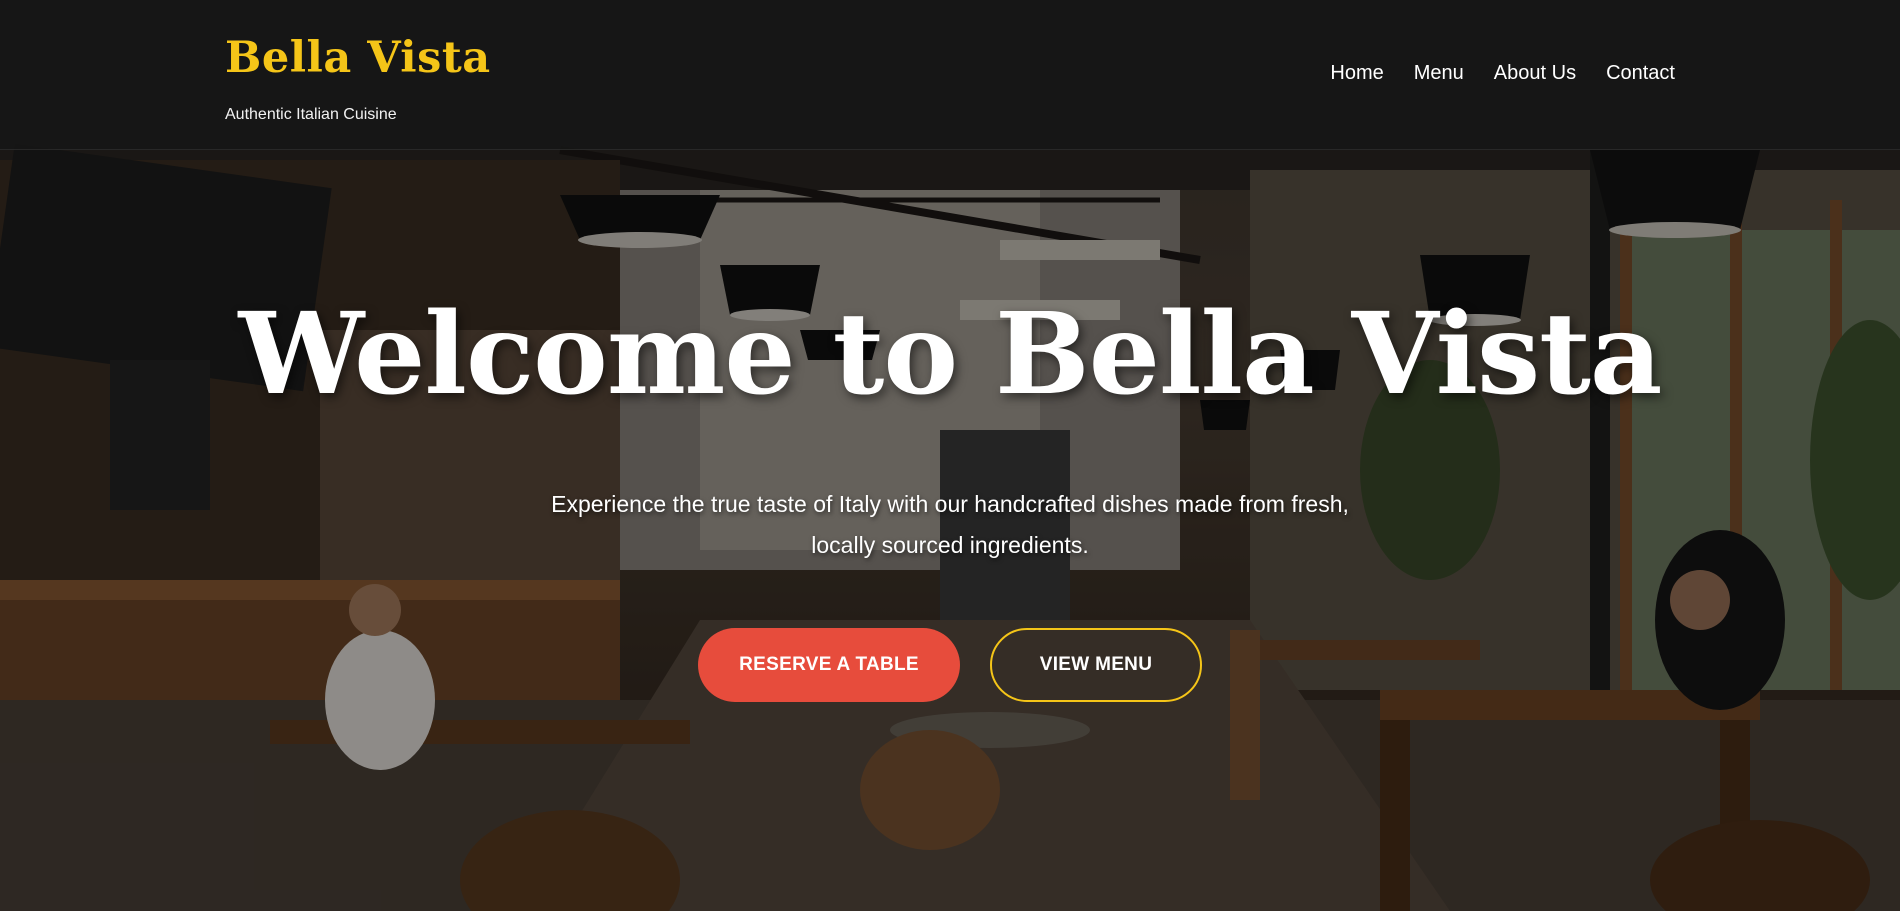 This screenshot has width=1900, height=911. What do you see at coordinates (1640, 73) in the screenshot?
I see `nav-link-contact: Contact` at bounding box center [1640, 73].